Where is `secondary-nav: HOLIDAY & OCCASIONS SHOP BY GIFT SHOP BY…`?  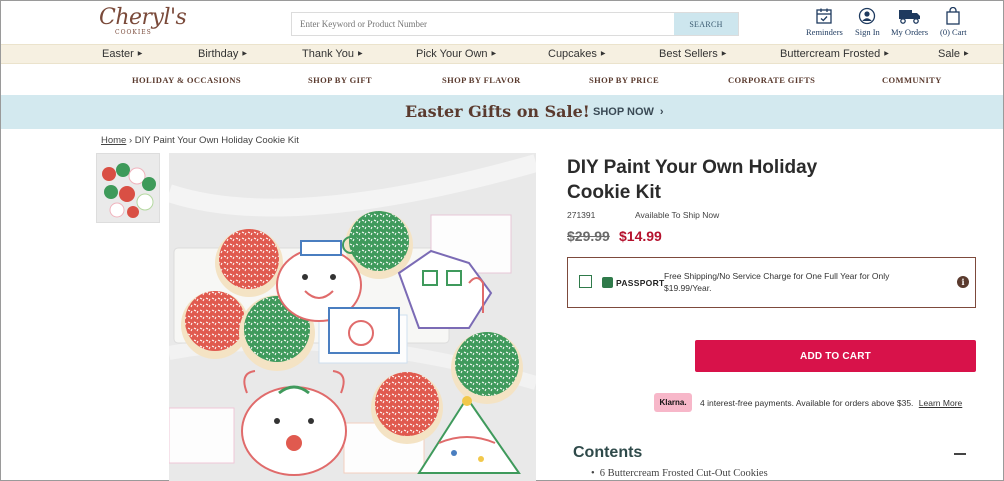 secondary-nav: HOLIDAY & OCCASIONS SHOP BY GIFT SHOP BY… is located at coordinates (502, 79).